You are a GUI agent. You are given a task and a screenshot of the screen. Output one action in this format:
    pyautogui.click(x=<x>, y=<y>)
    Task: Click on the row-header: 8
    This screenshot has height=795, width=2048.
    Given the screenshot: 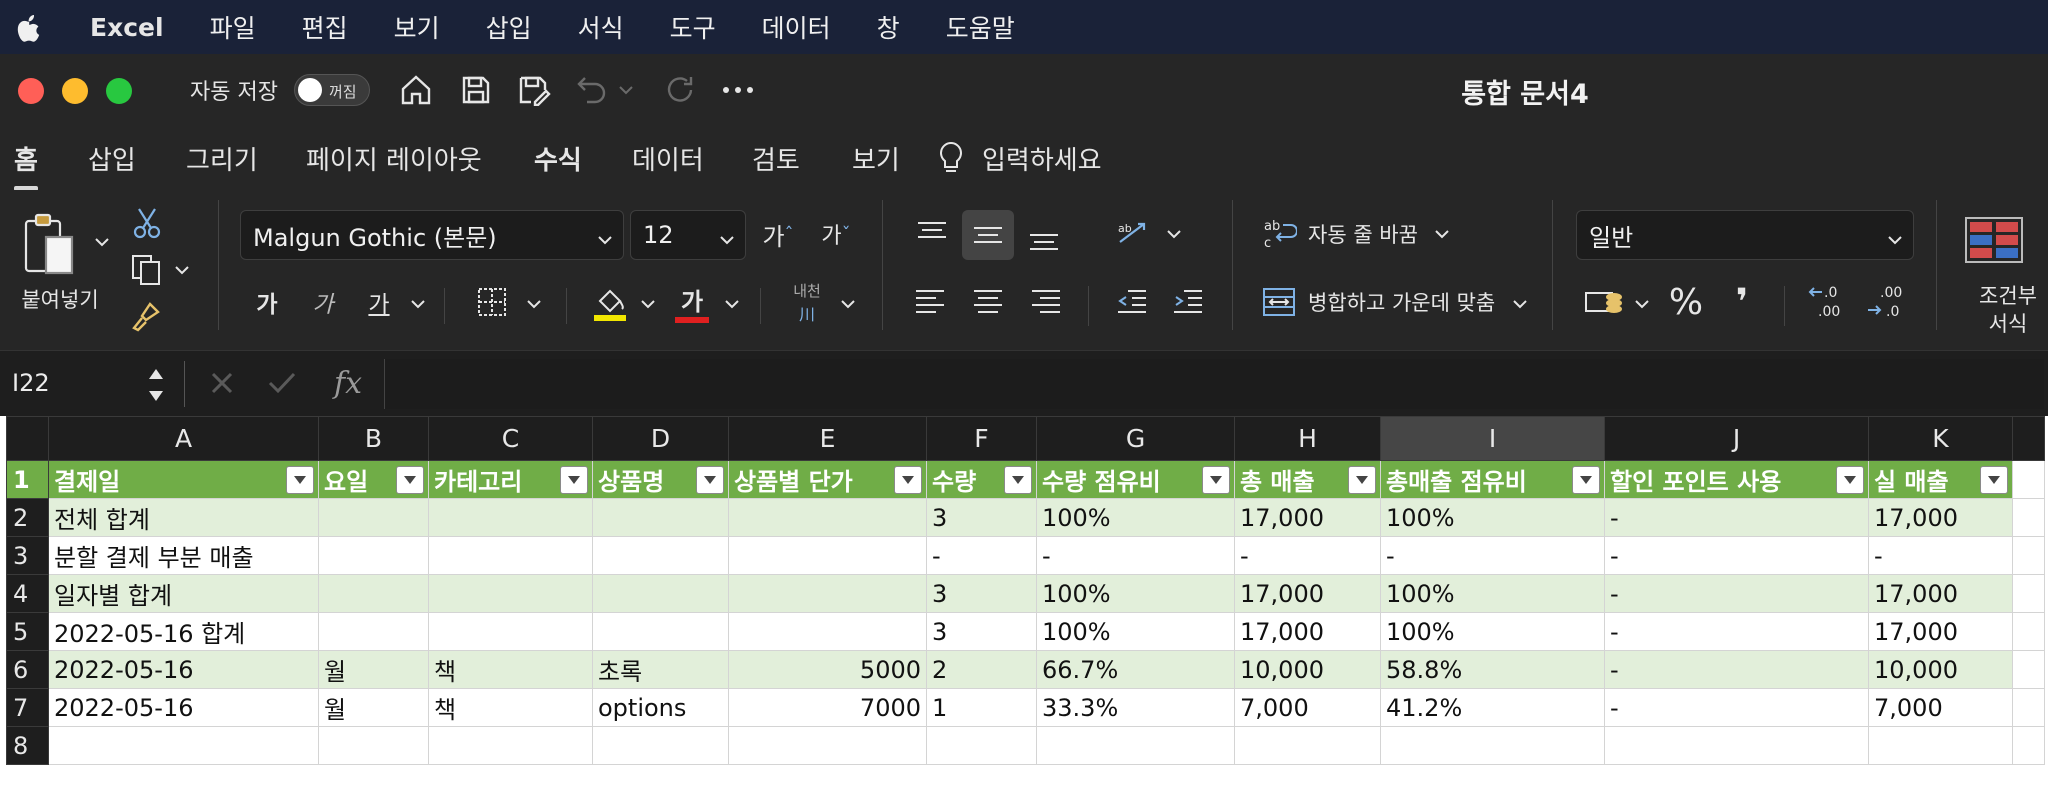 What is the action you would take?
    pyautogui.click(x=27, y=745)
    